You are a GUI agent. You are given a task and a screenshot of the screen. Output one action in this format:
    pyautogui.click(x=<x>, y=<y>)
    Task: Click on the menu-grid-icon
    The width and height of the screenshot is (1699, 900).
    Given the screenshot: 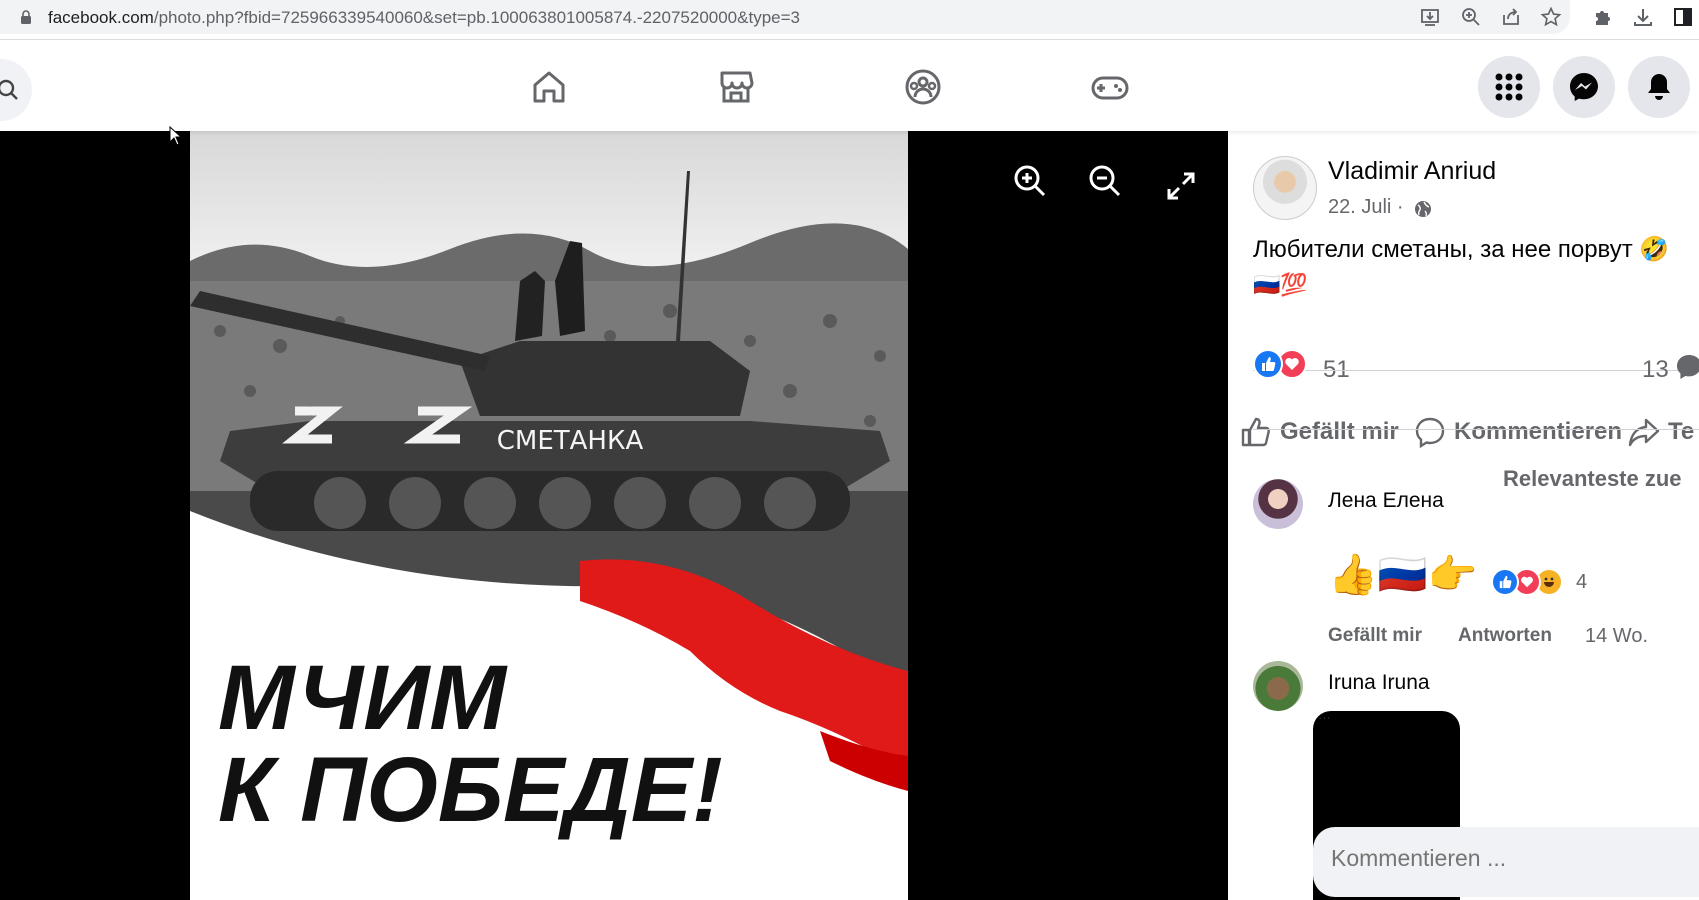 What is the action you would take?
    pyautogui.click(x=1509, y=87)
    